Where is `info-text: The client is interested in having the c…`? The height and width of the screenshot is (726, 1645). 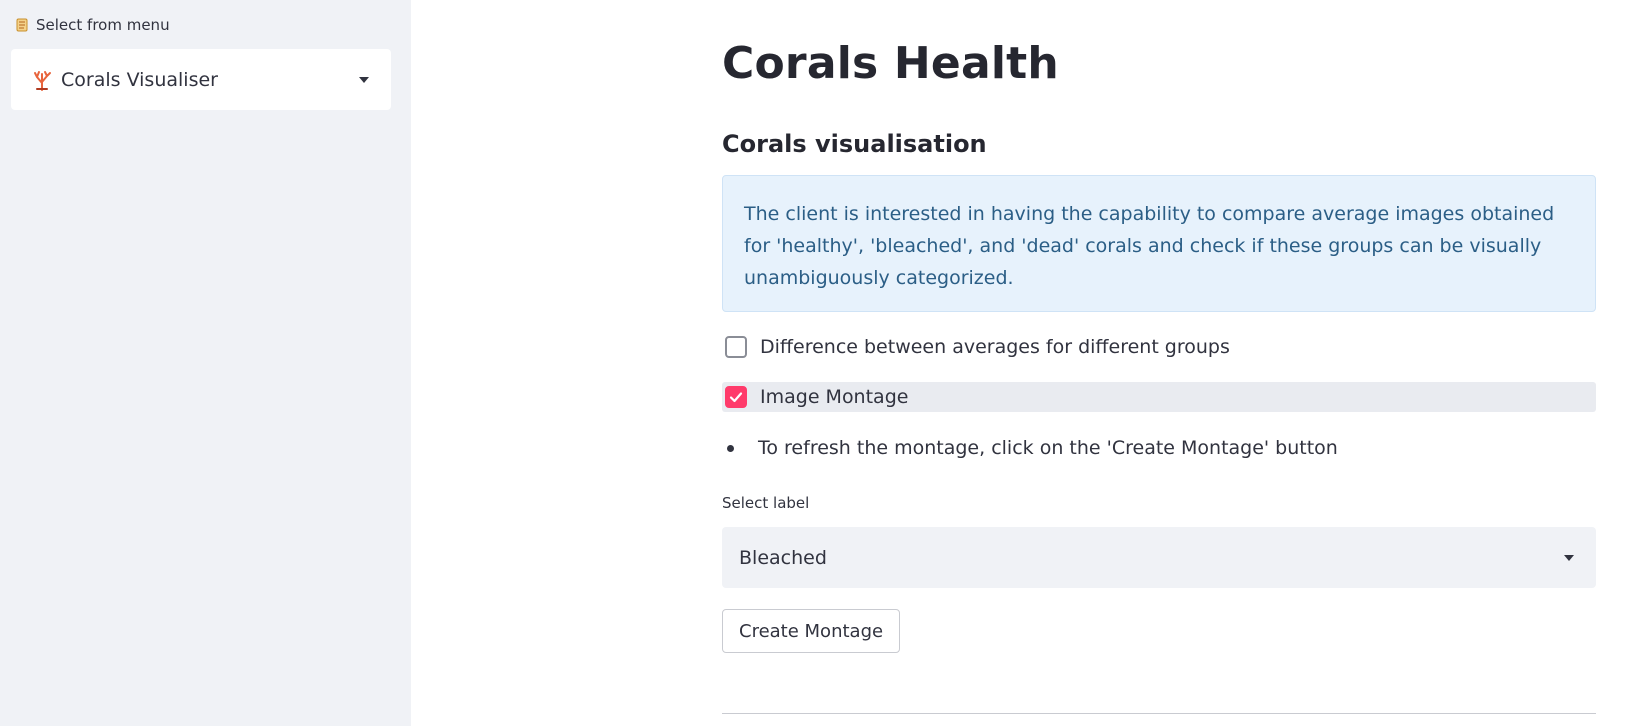
info-text: The client is interested in having the c… is located at coordinates (1149, 246).